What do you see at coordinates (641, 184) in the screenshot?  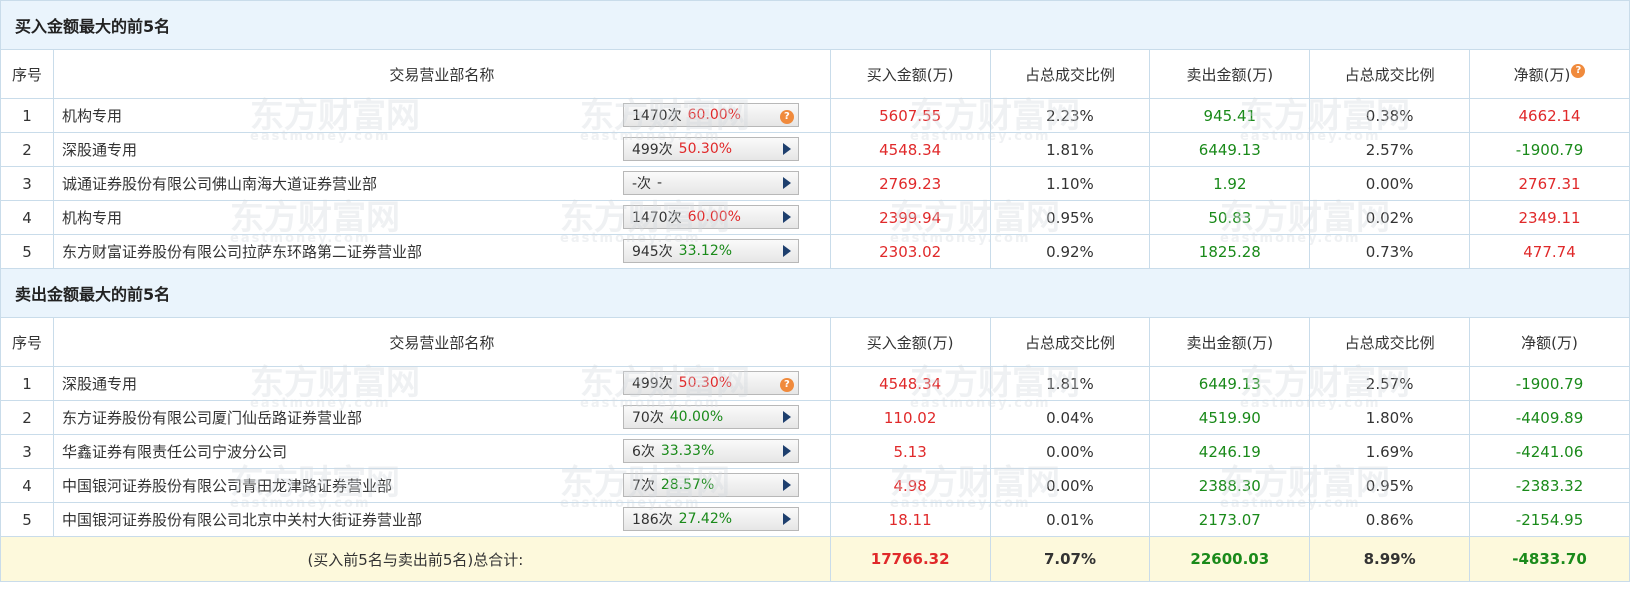 I see `listing-count: -次` at bounding box center [641, 184].